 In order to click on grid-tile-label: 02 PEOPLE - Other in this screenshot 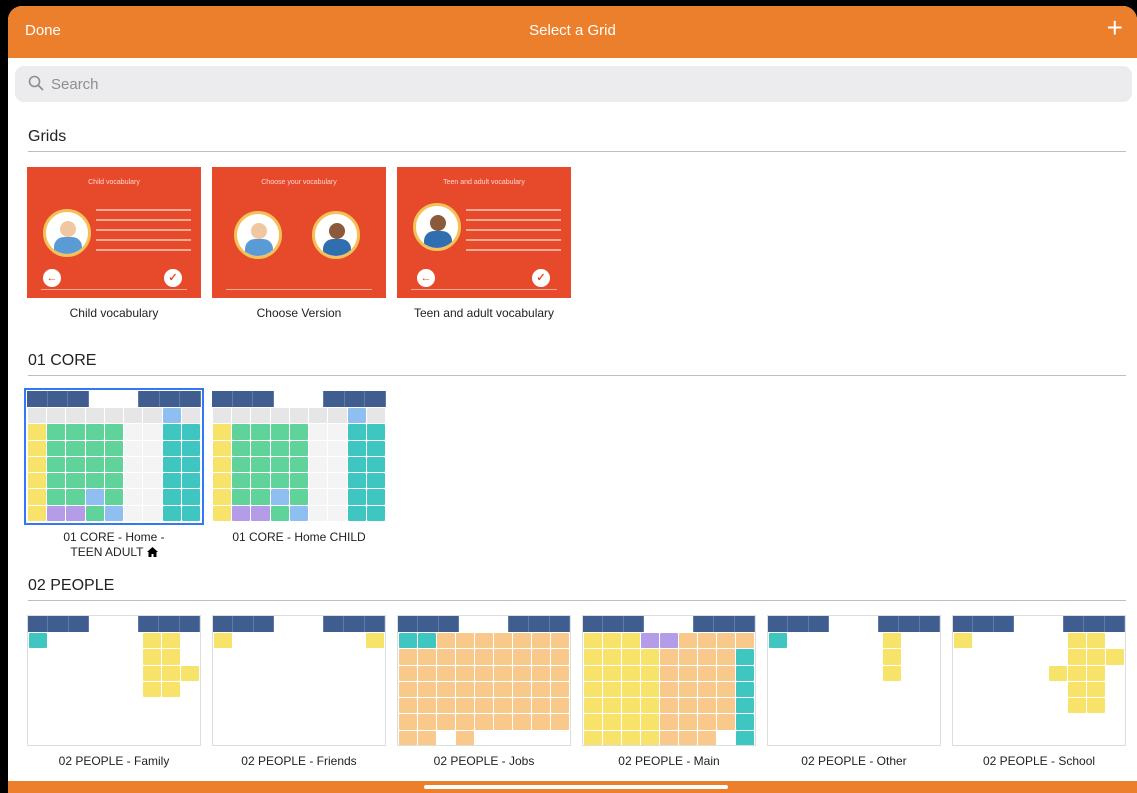, I will do `click(854, 761)`.